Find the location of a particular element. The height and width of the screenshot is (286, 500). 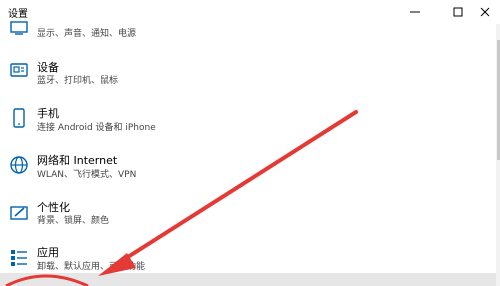

settings-item-desc: 蓝牙、打印机、鼠标 is located at coordinates (78, 81).